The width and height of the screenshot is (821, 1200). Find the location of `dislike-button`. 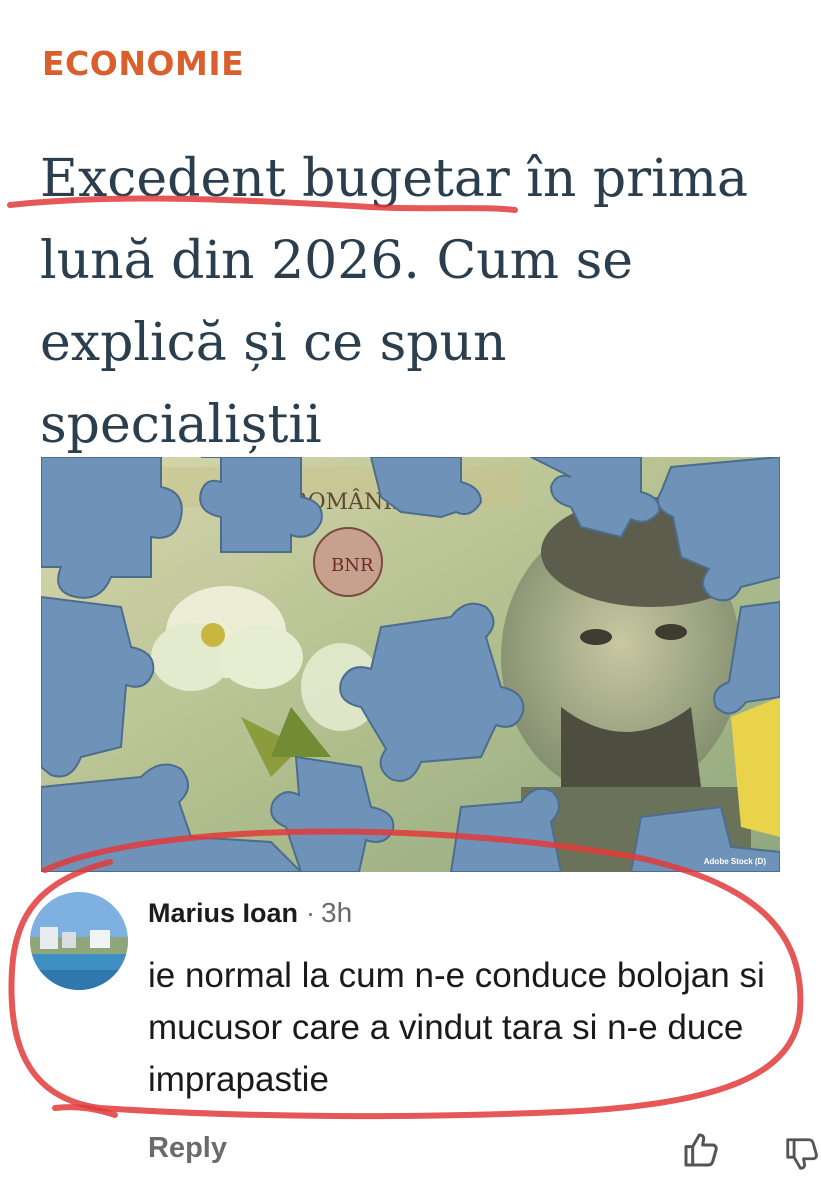

dislike-button is located at coordinates (802, 1154).